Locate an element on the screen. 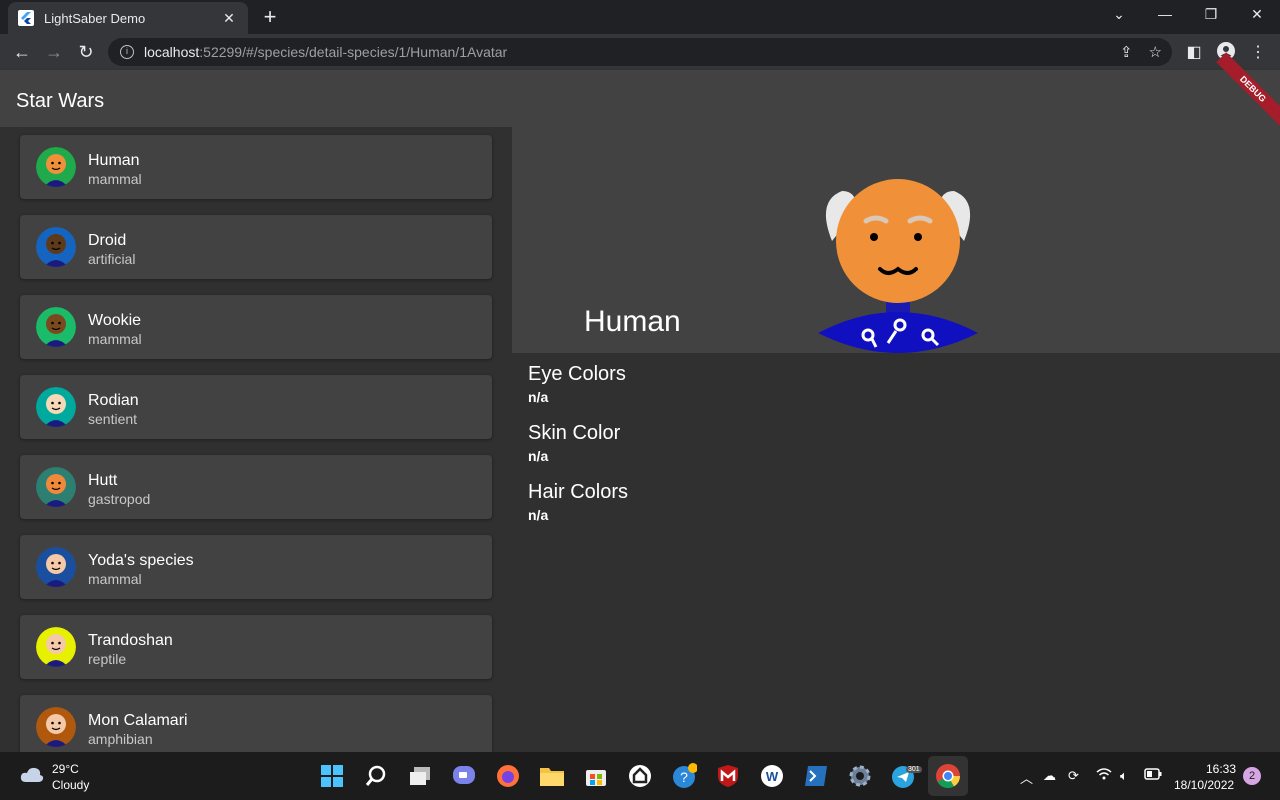 This screenshot has height=800, width=1280. species-card: Mon Calamari amphibian is located at coordinates (256, 723).